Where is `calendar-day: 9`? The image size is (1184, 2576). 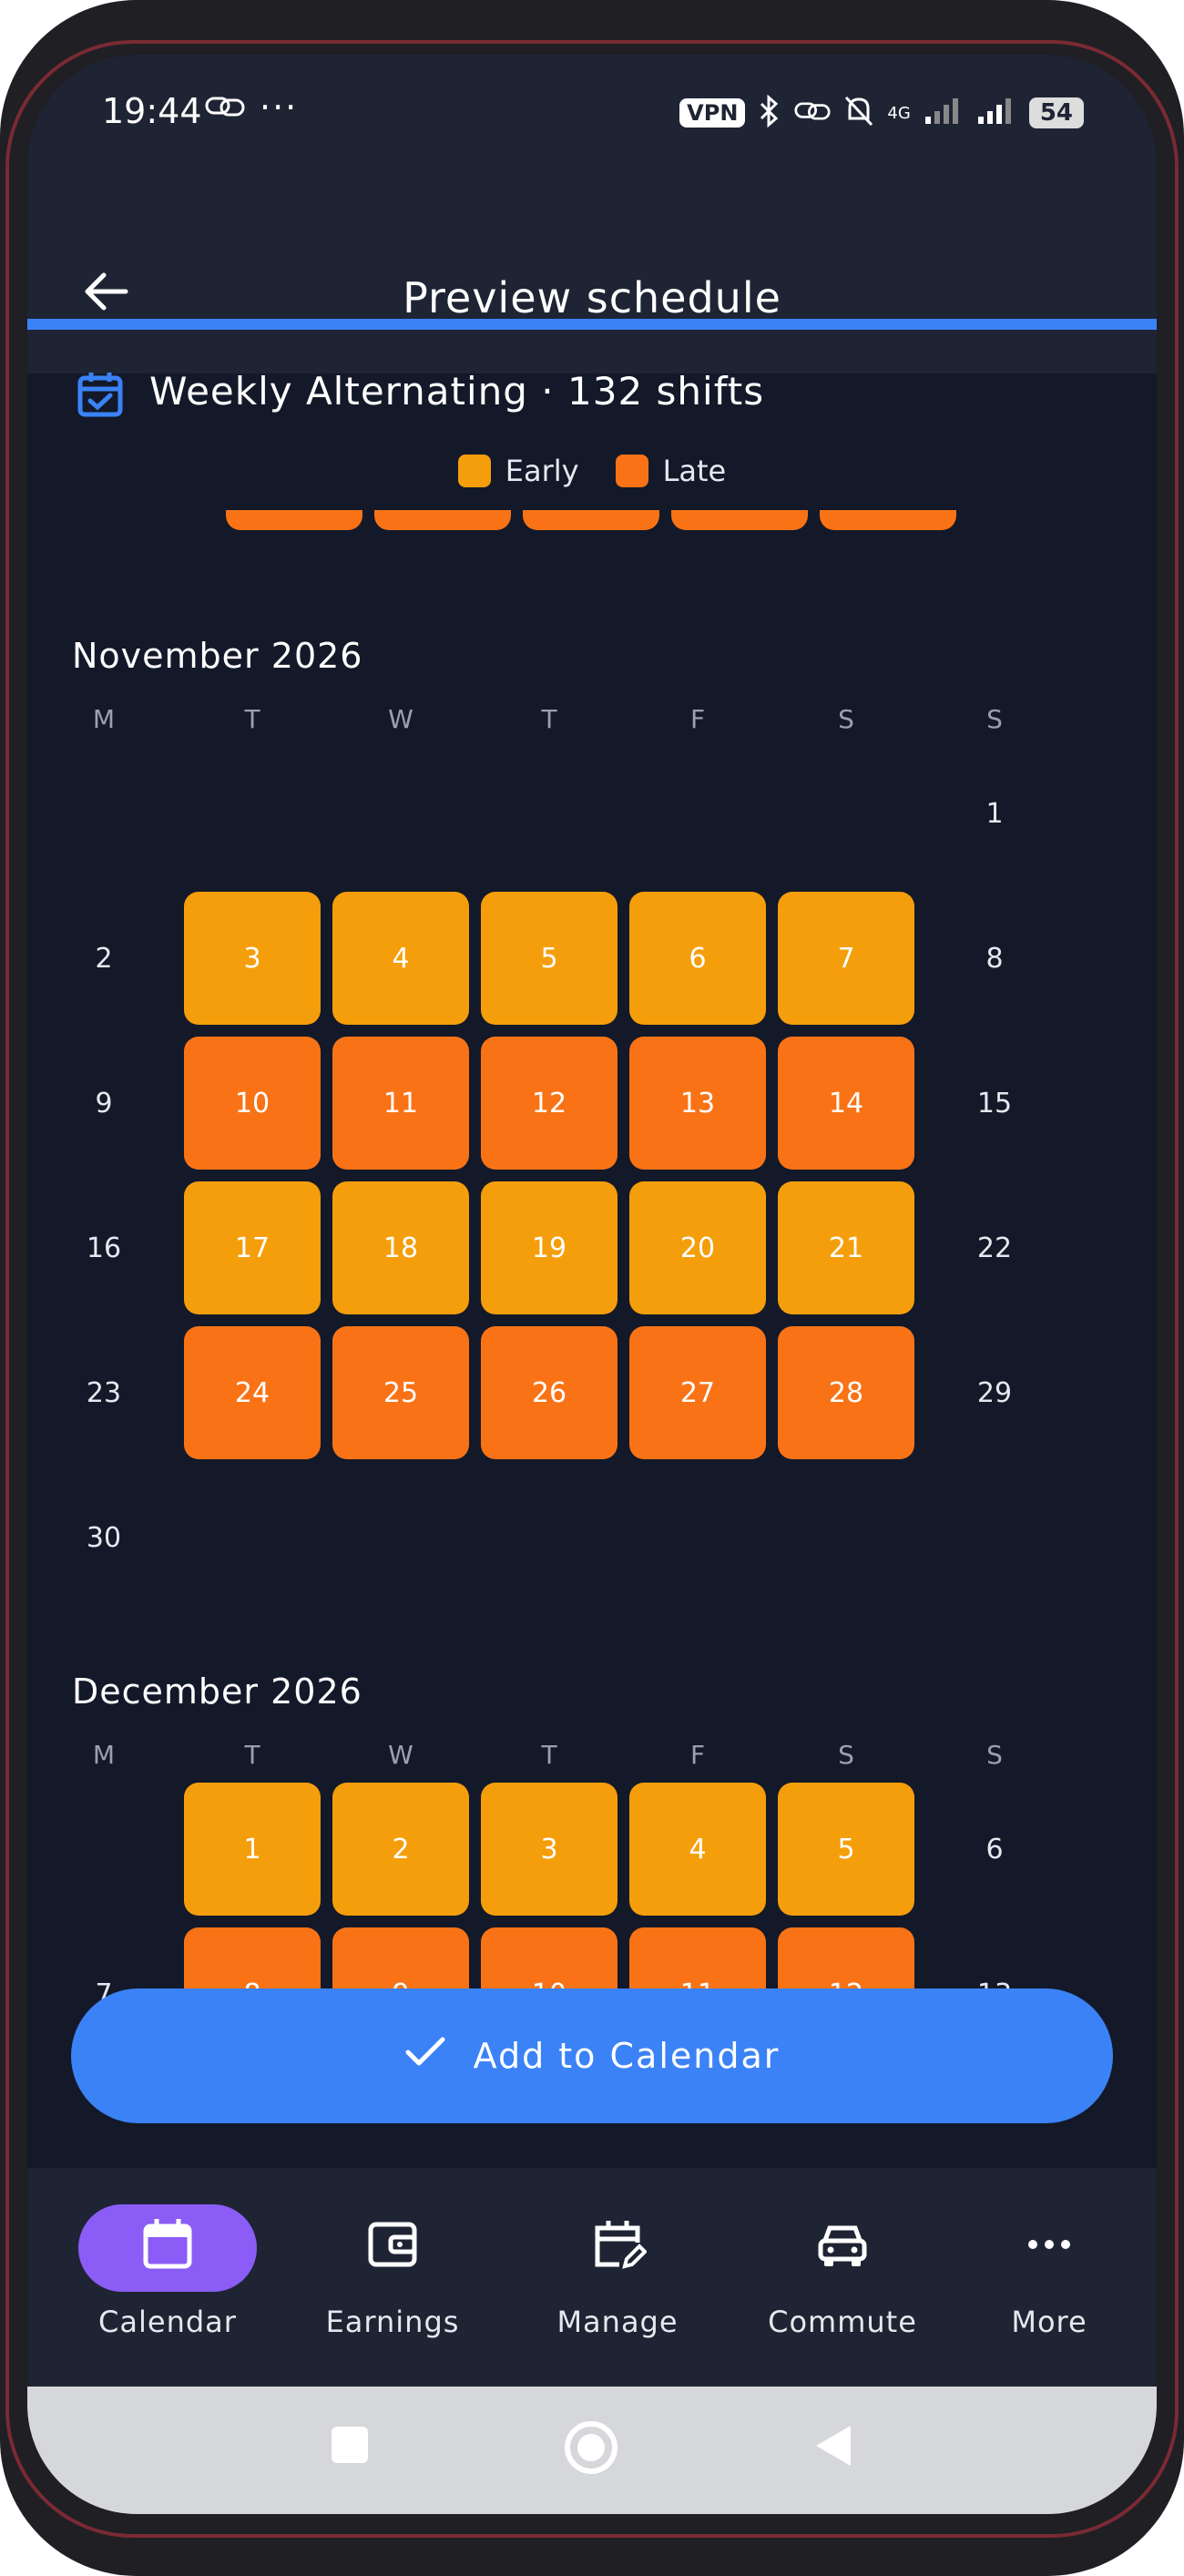 calendar-day: 9 is located at coordinates (104, 1103).